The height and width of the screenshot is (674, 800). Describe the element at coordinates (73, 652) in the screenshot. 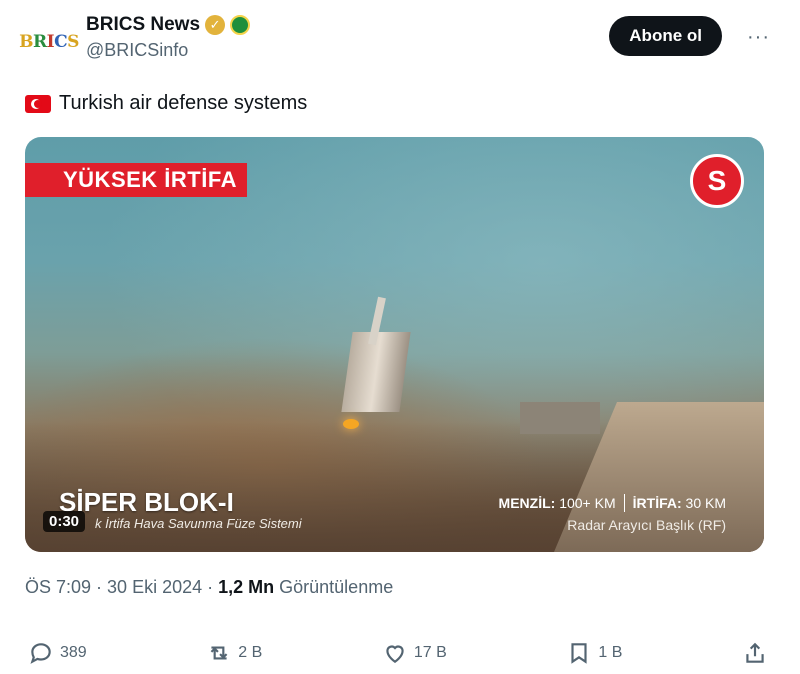

I see `reply-count: 389` at that location.